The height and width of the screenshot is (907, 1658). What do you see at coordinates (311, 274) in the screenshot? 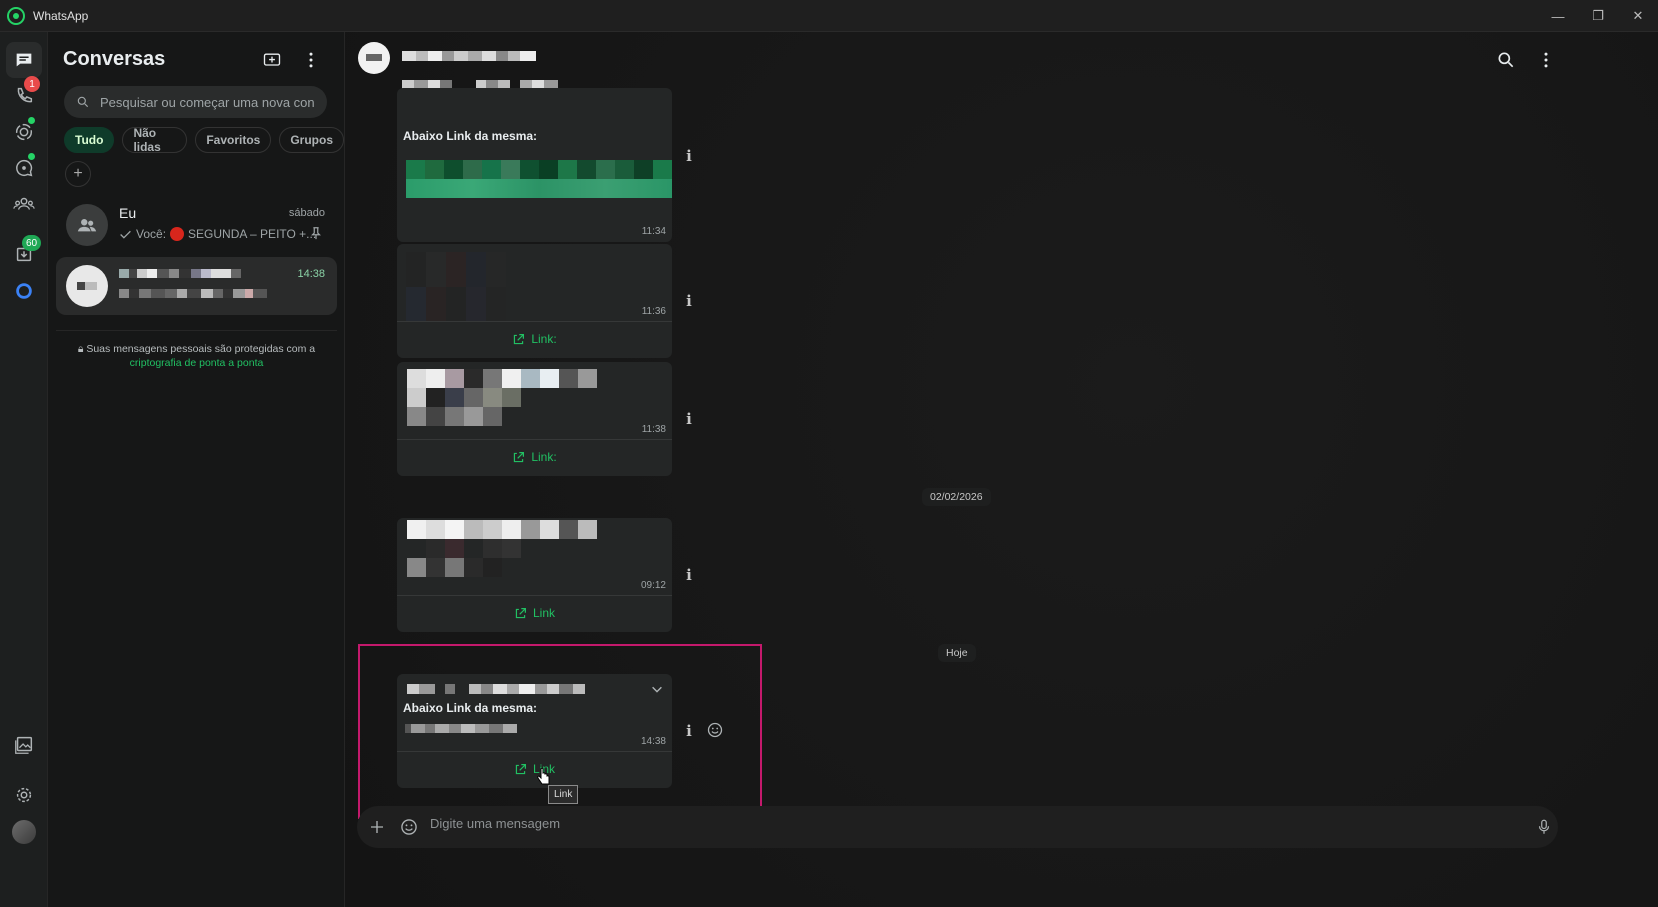
I see `chat-time: 14:38` at bounding box center [311, 274].